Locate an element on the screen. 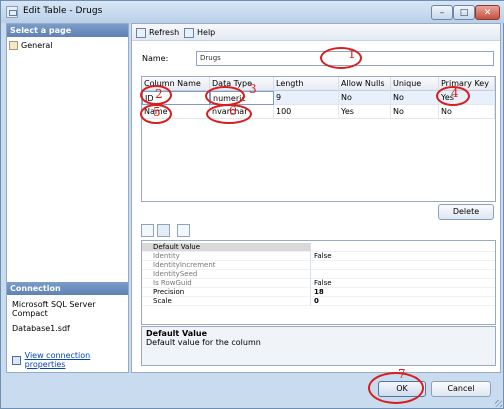 This screenshot has height=409, width=504. column-header: Length is located at coordinates (306, 84).